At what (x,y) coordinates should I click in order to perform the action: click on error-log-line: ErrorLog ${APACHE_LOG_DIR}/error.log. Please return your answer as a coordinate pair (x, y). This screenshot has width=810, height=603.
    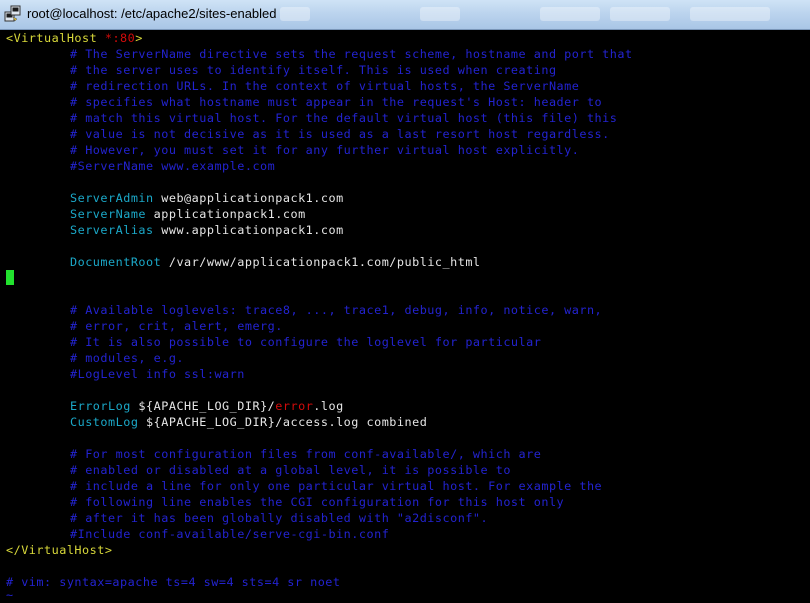
    Looking at the image, I should click on (207, 406).